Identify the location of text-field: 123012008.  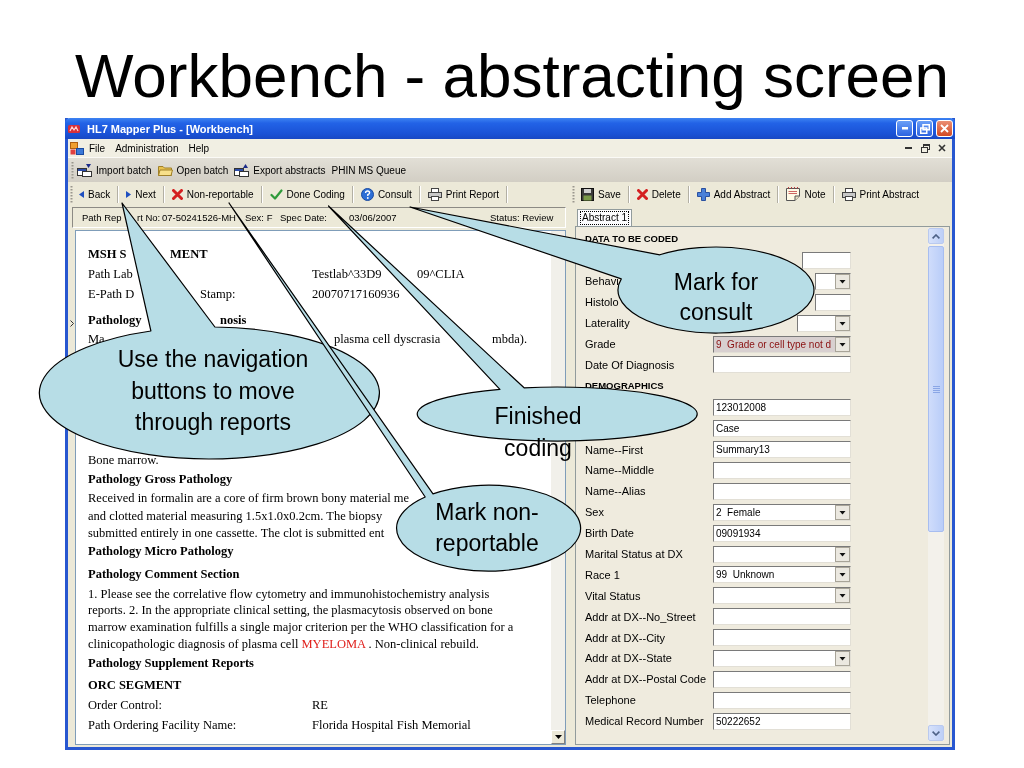
(782, 408).